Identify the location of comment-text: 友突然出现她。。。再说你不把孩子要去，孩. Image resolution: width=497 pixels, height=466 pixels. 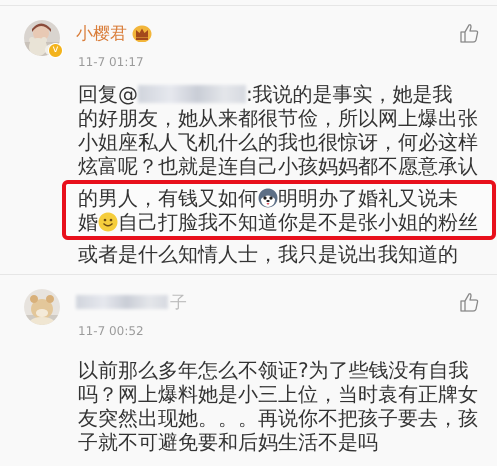
(278, 418).